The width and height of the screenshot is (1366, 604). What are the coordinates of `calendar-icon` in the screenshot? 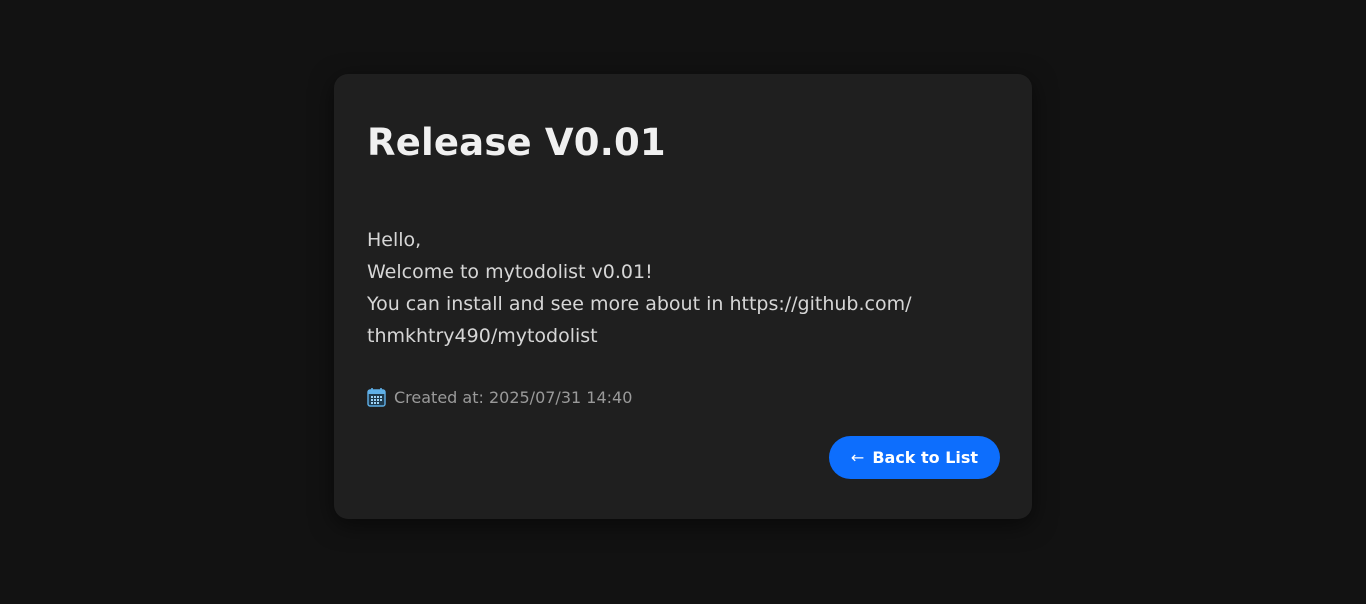 It's located at (376, 397).